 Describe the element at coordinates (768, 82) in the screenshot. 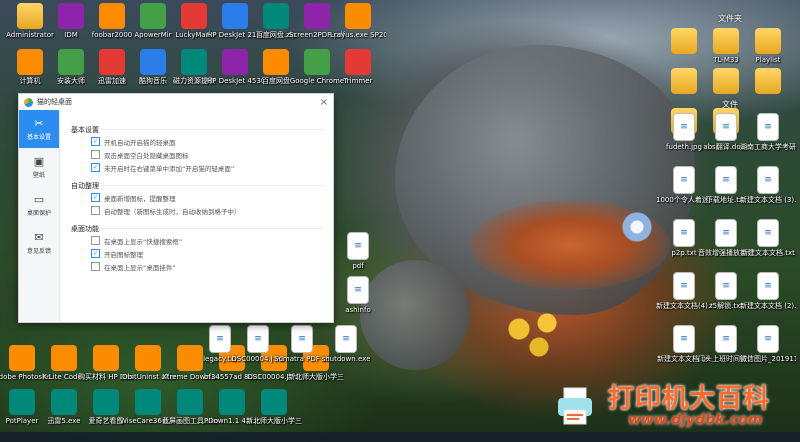

I see `desktop-folder` at that location.